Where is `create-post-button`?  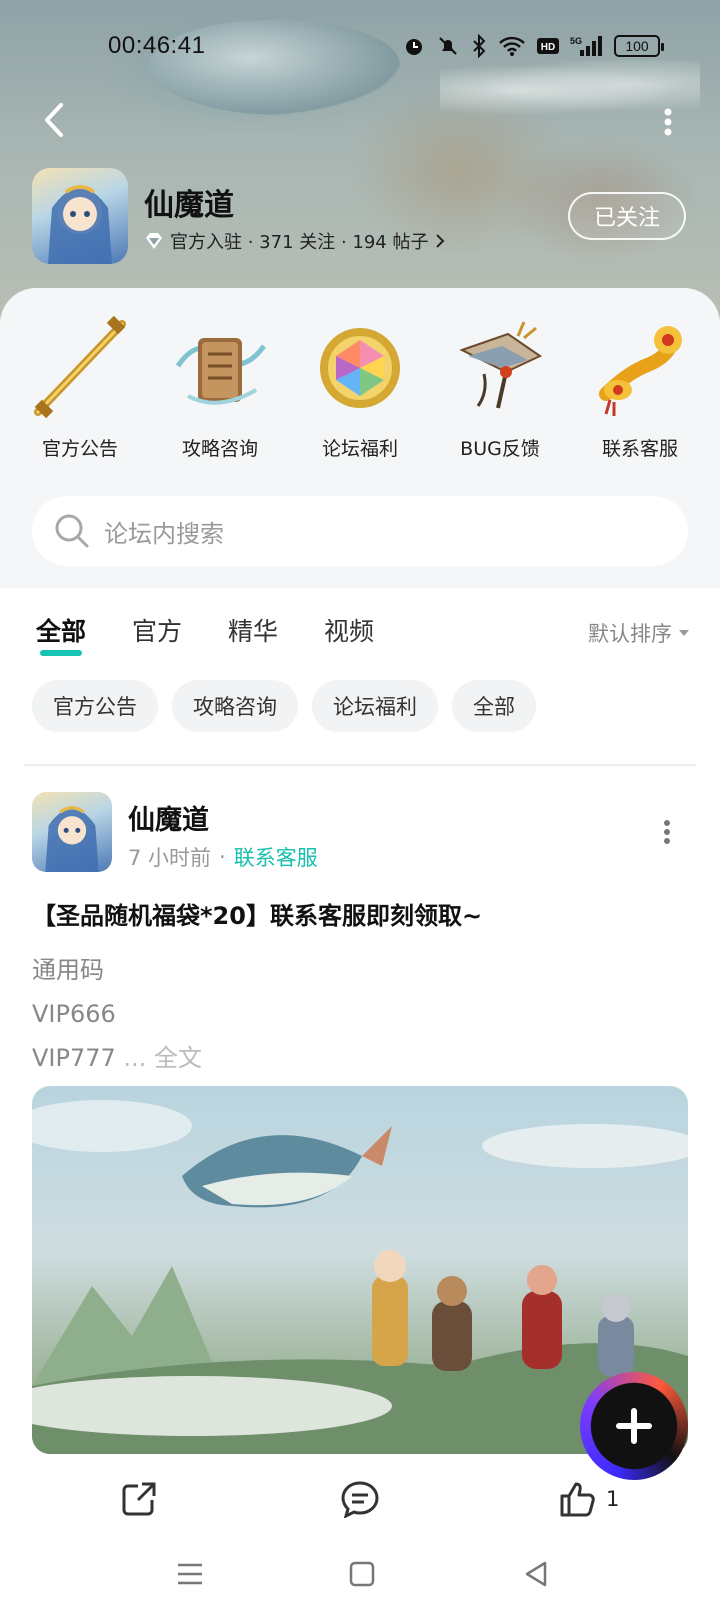 create-post-button is located at coordinates (634, 1426).